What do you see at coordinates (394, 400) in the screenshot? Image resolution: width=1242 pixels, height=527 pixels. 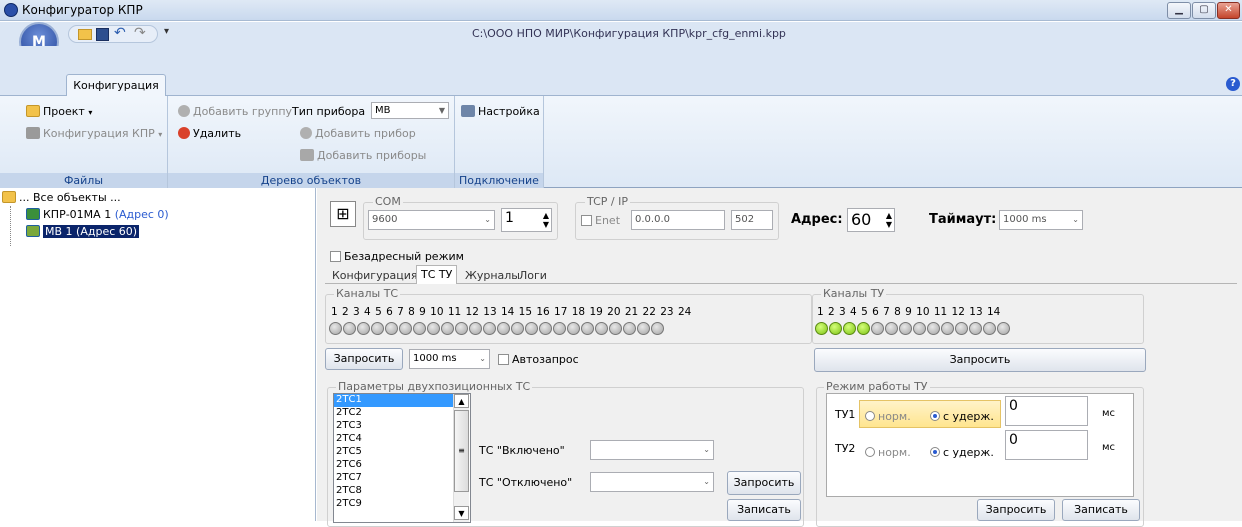 I see `list-item: 2ТС1` at bounding box center [394, 400].